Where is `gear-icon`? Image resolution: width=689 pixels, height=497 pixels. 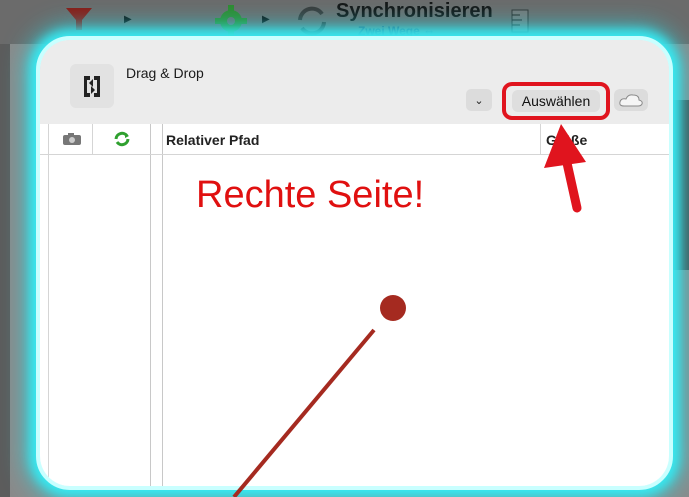
gear-icon is located at coordinates (231, 21).